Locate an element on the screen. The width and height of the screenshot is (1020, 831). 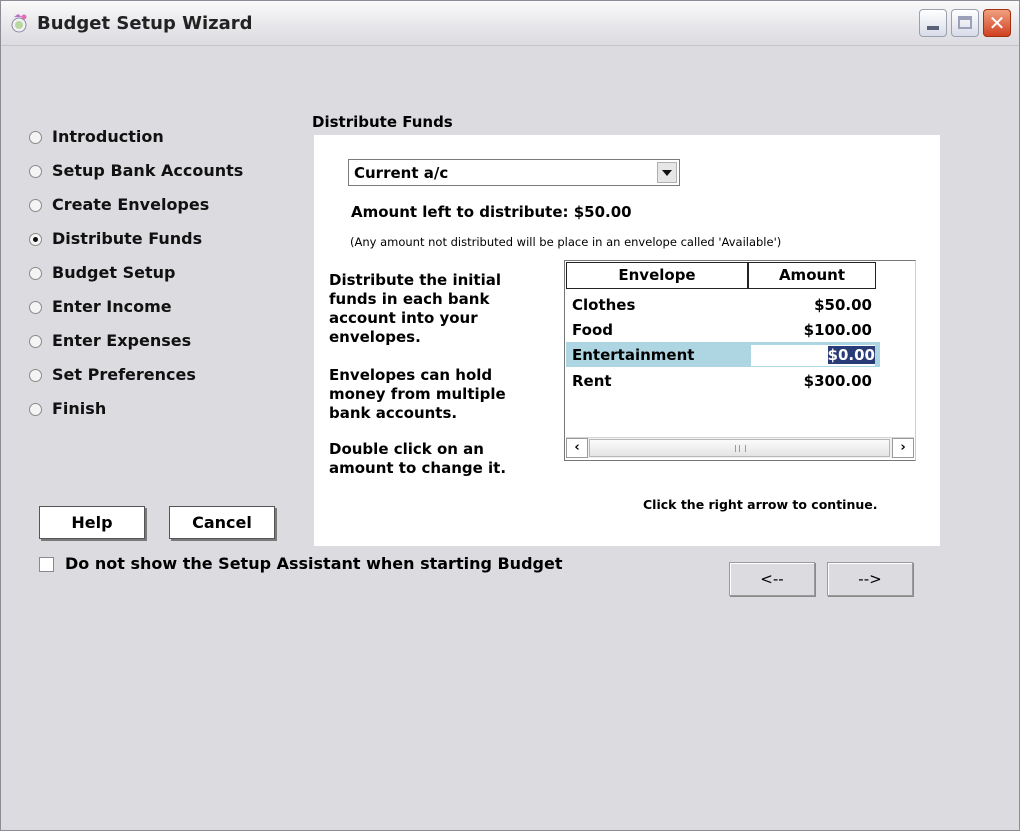
amount-edit-field: $0.00 is located at coordinates (813, 355).